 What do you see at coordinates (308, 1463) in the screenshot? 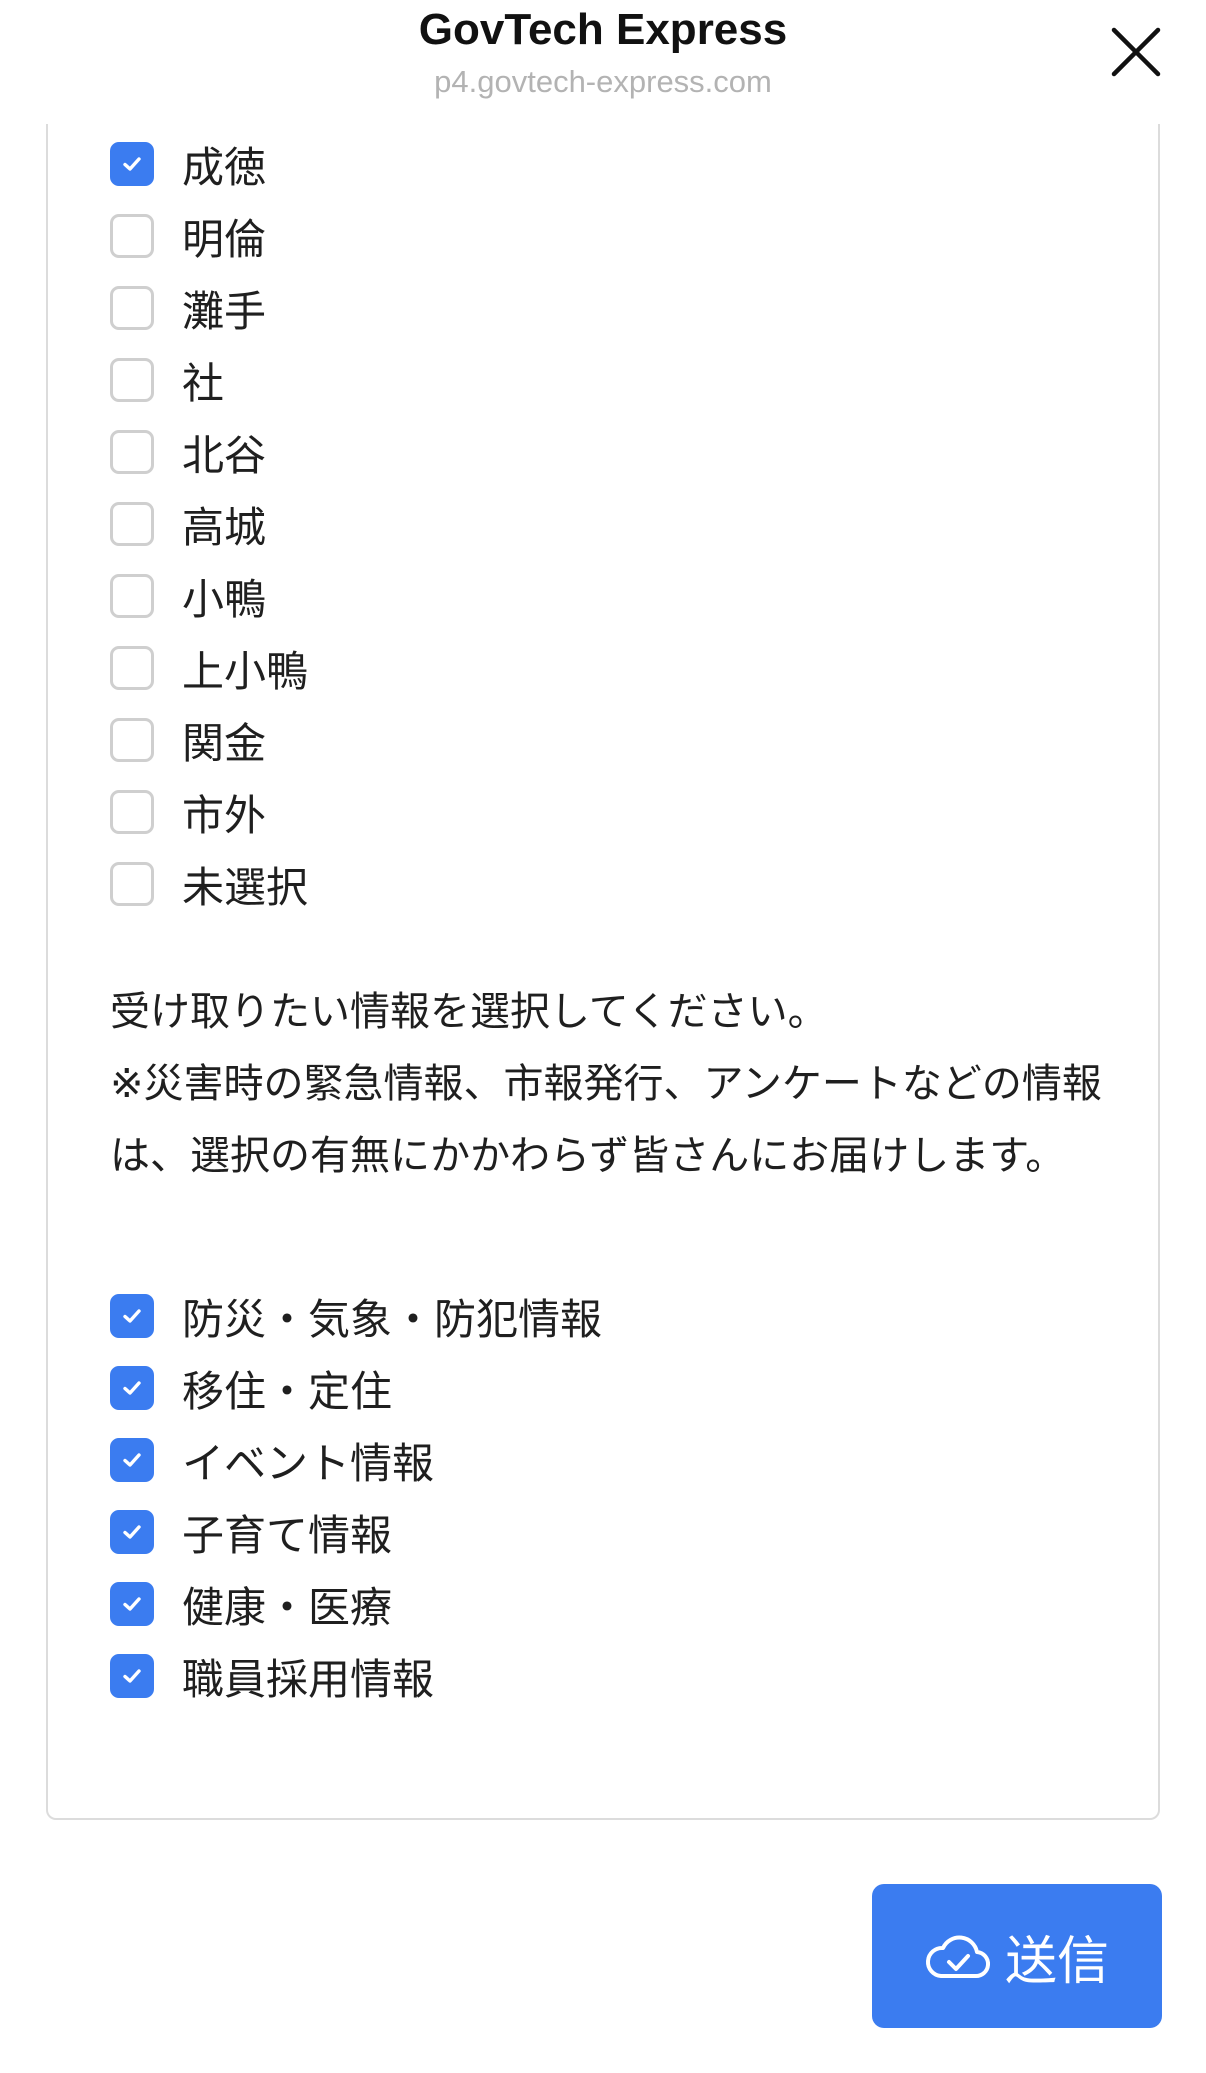
I see `checkbox-label: イベント情報` at bounding box center [308, 1463].